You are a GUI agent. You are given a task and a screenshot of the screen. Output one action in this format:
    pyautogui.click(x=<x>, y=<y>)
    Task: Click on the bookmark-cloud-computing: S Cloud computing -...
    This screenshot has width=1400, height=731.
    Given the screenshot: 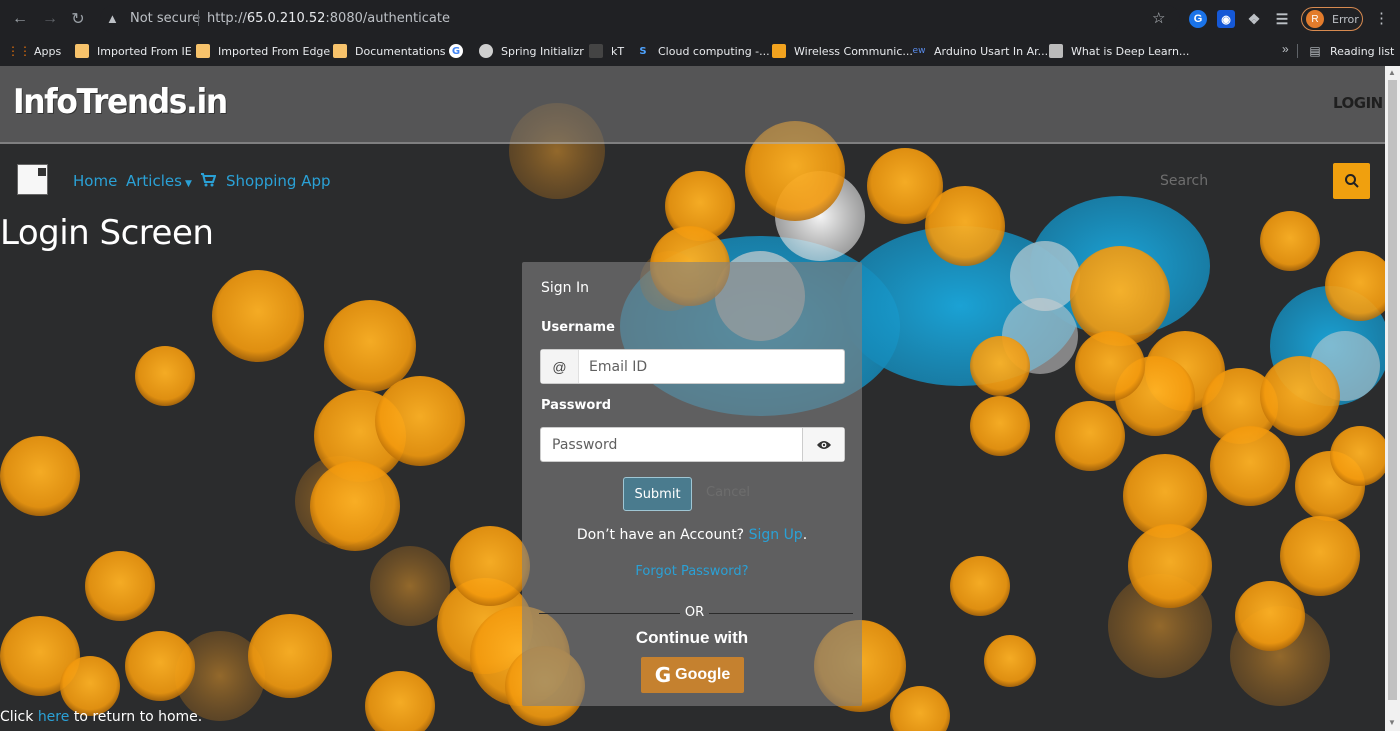 What is the action you would take?
    pyautogui.click(x=703, y=51)
    